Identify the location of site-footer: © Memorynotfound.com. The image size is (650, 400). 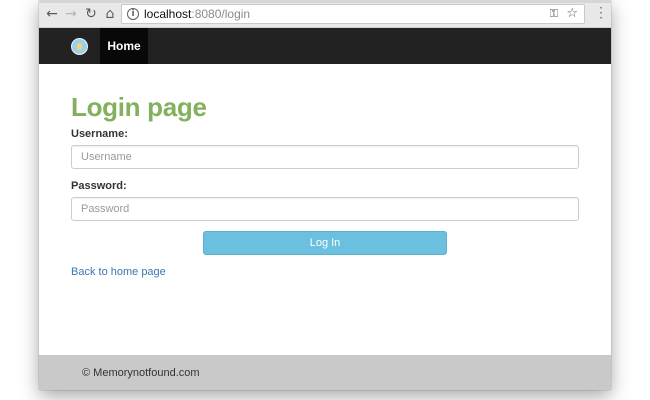
(325, 372).